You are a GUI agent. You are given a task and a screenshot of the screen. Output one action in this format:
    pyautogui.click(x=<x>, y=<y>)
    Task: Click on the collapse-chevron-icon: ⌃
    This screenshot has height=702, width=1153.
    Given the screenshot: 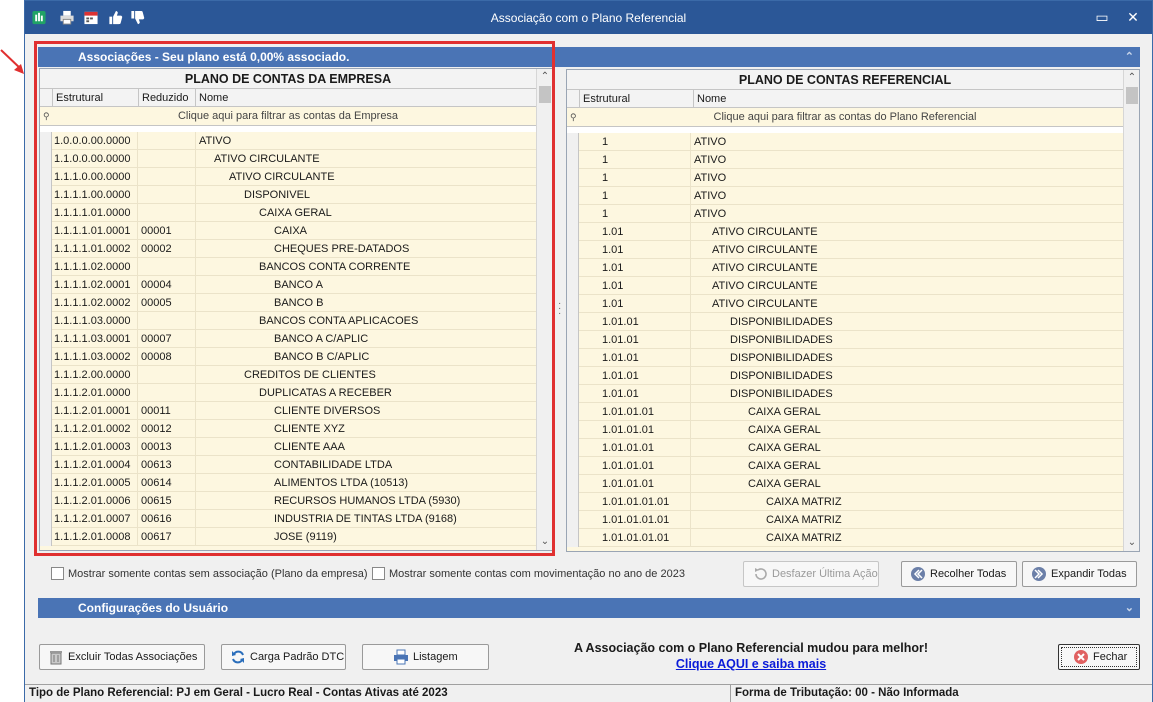 What is the action you would take?
    pyautogui.click(x=1129, y=57)
    